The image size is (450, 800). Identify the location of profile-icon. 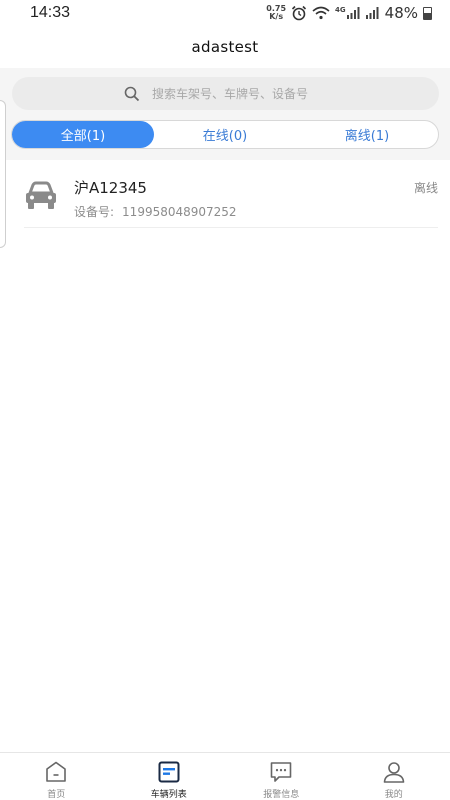
(394, 772).